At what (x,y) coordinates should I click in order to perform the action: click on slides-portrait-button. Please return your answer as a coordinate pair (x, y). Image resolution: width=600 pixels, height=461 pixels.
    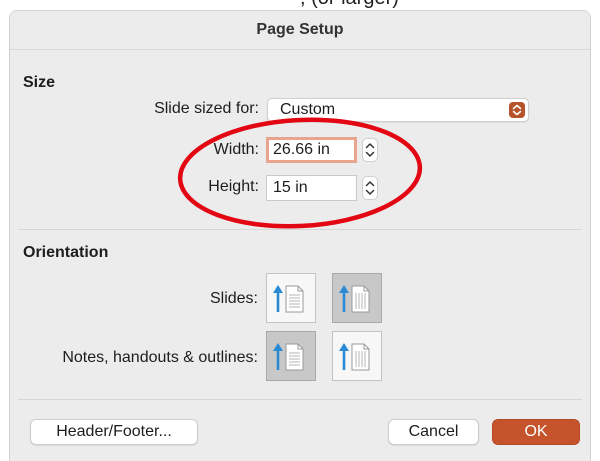
    Looking at the image, I should click on (291, 298).